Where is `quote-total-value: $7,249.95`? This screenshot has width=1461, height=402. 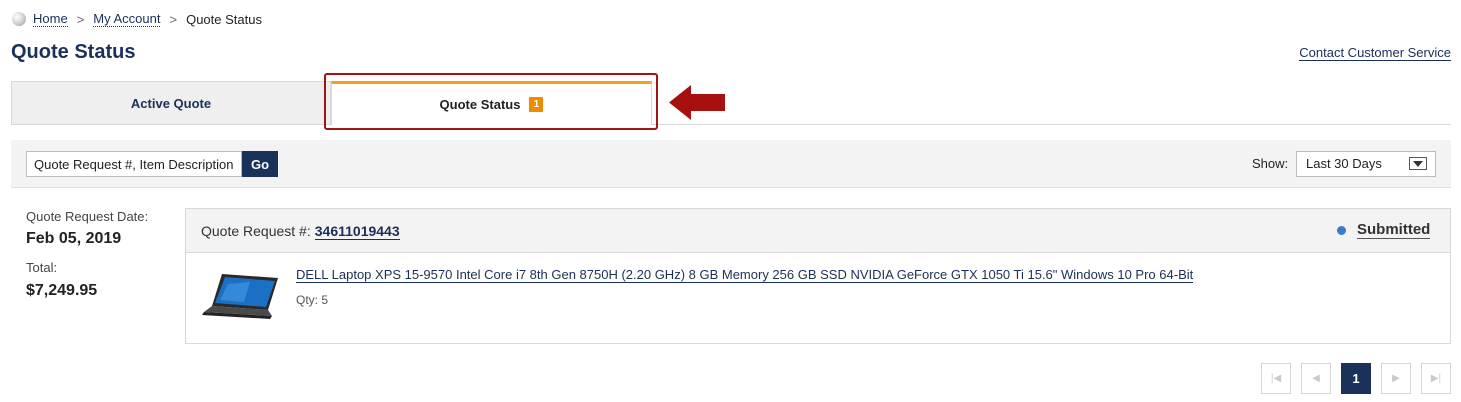
quote-total-value: $7,249.95 is located at coordinates (62, 290).